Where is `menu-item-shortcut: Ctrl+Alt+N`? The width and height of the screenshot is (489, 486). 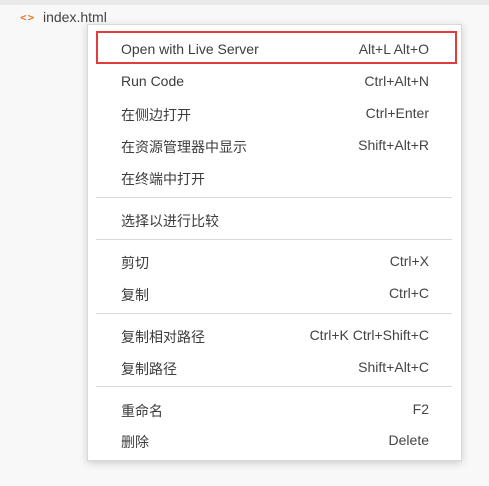
menu-item-shortcut: Ctrl+Alt+N is located at coordinates (396, 81).